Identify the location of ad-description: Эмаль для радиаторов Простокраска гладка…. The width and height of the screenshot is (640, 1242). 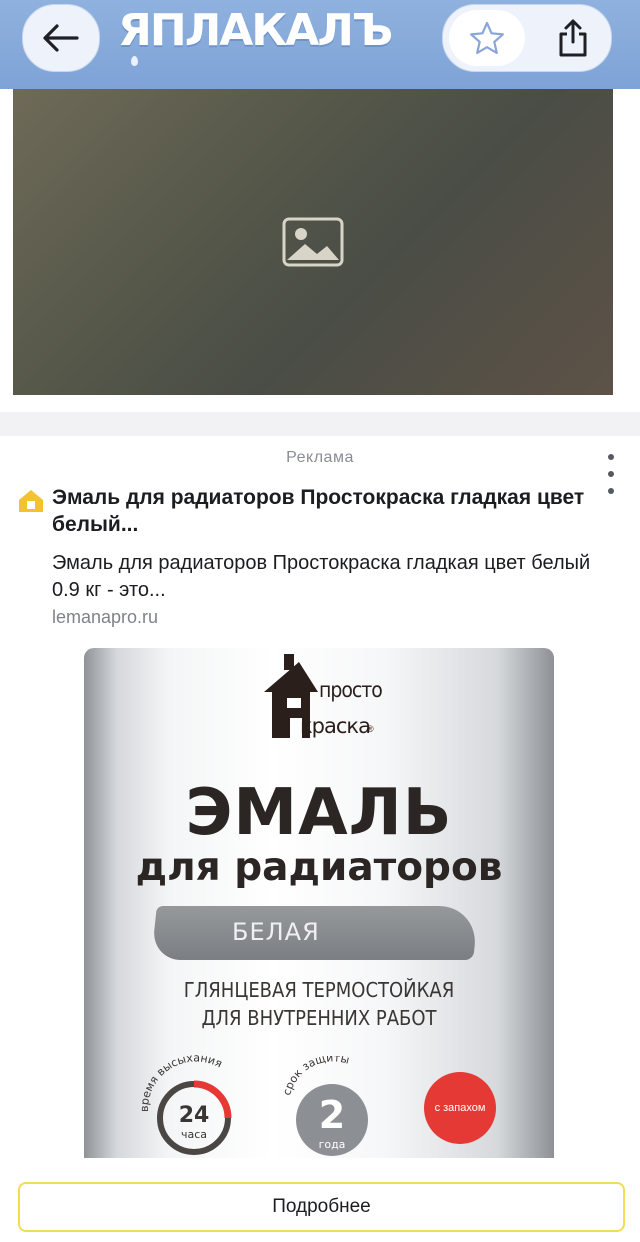
(332, 577).